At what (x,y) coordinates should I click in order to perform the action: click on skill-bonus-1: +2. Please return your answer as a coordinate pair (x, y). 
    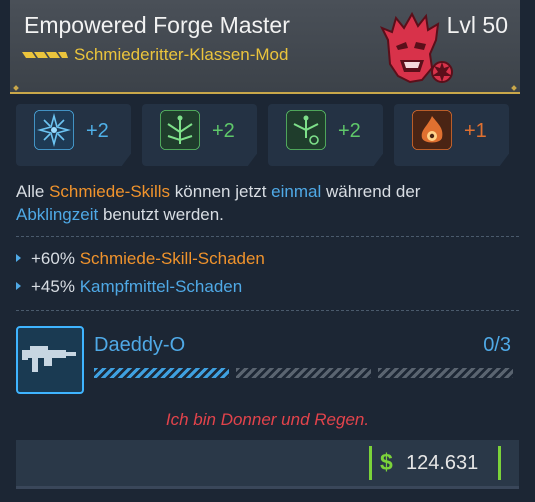
    Looking at the image, I should click on (73, 135).